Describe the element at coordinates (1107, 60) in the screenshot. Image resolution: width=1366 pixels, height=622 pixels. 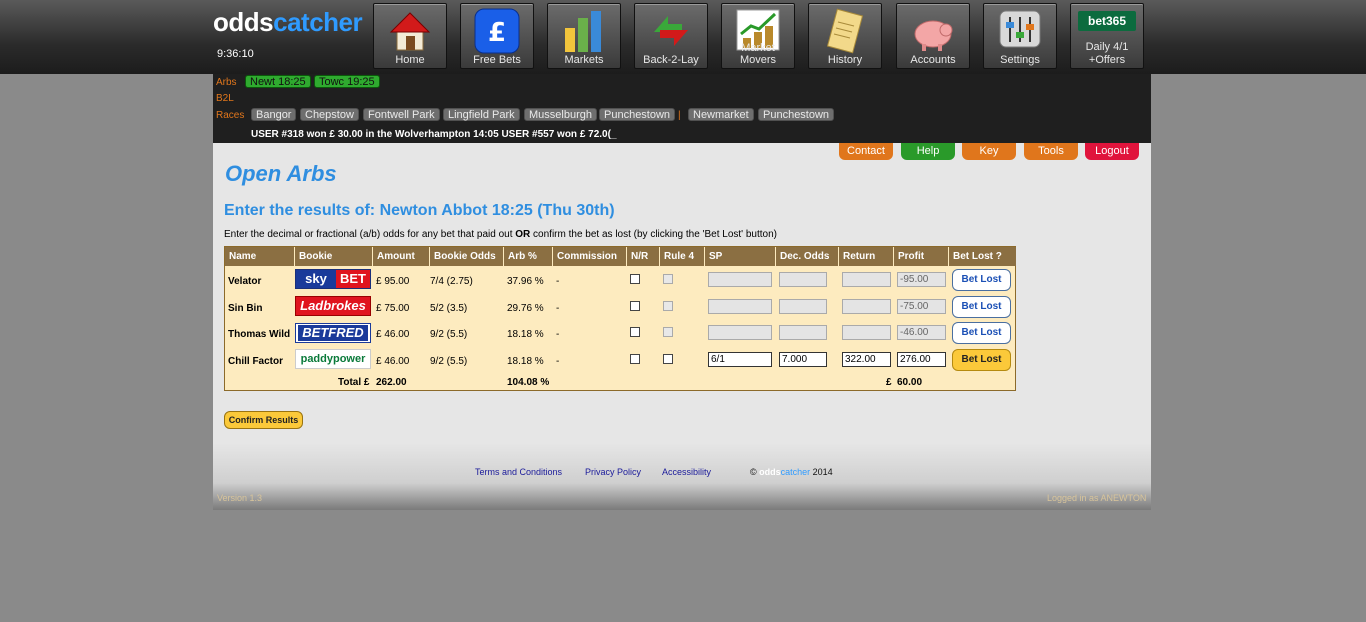
I see `nav-bet365-label2: +Offers` at that location.